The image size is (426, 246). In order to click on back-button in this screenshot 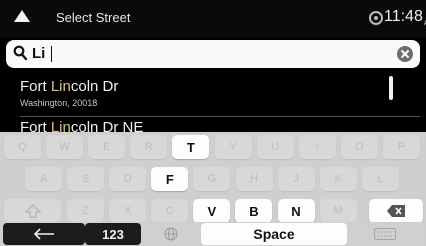, I will do `click(44, 234)`.